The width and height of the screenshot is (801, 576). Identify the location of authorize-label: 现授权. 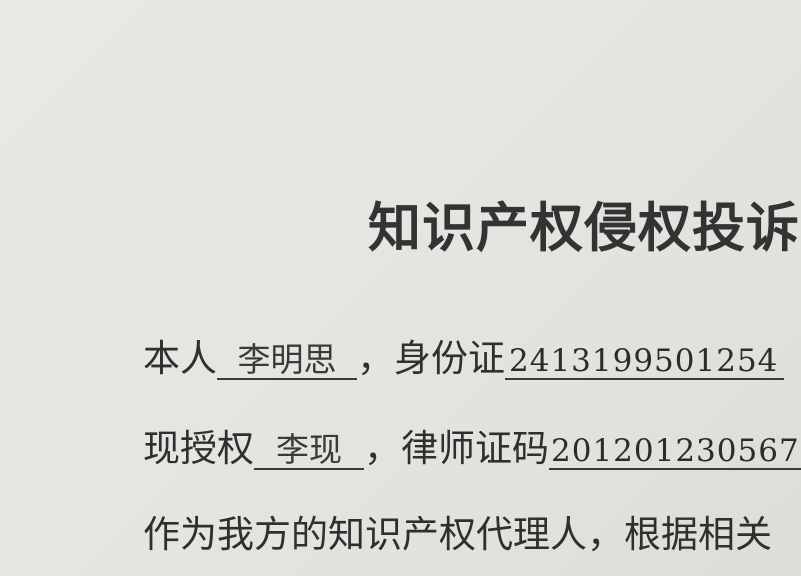
(198, 448).